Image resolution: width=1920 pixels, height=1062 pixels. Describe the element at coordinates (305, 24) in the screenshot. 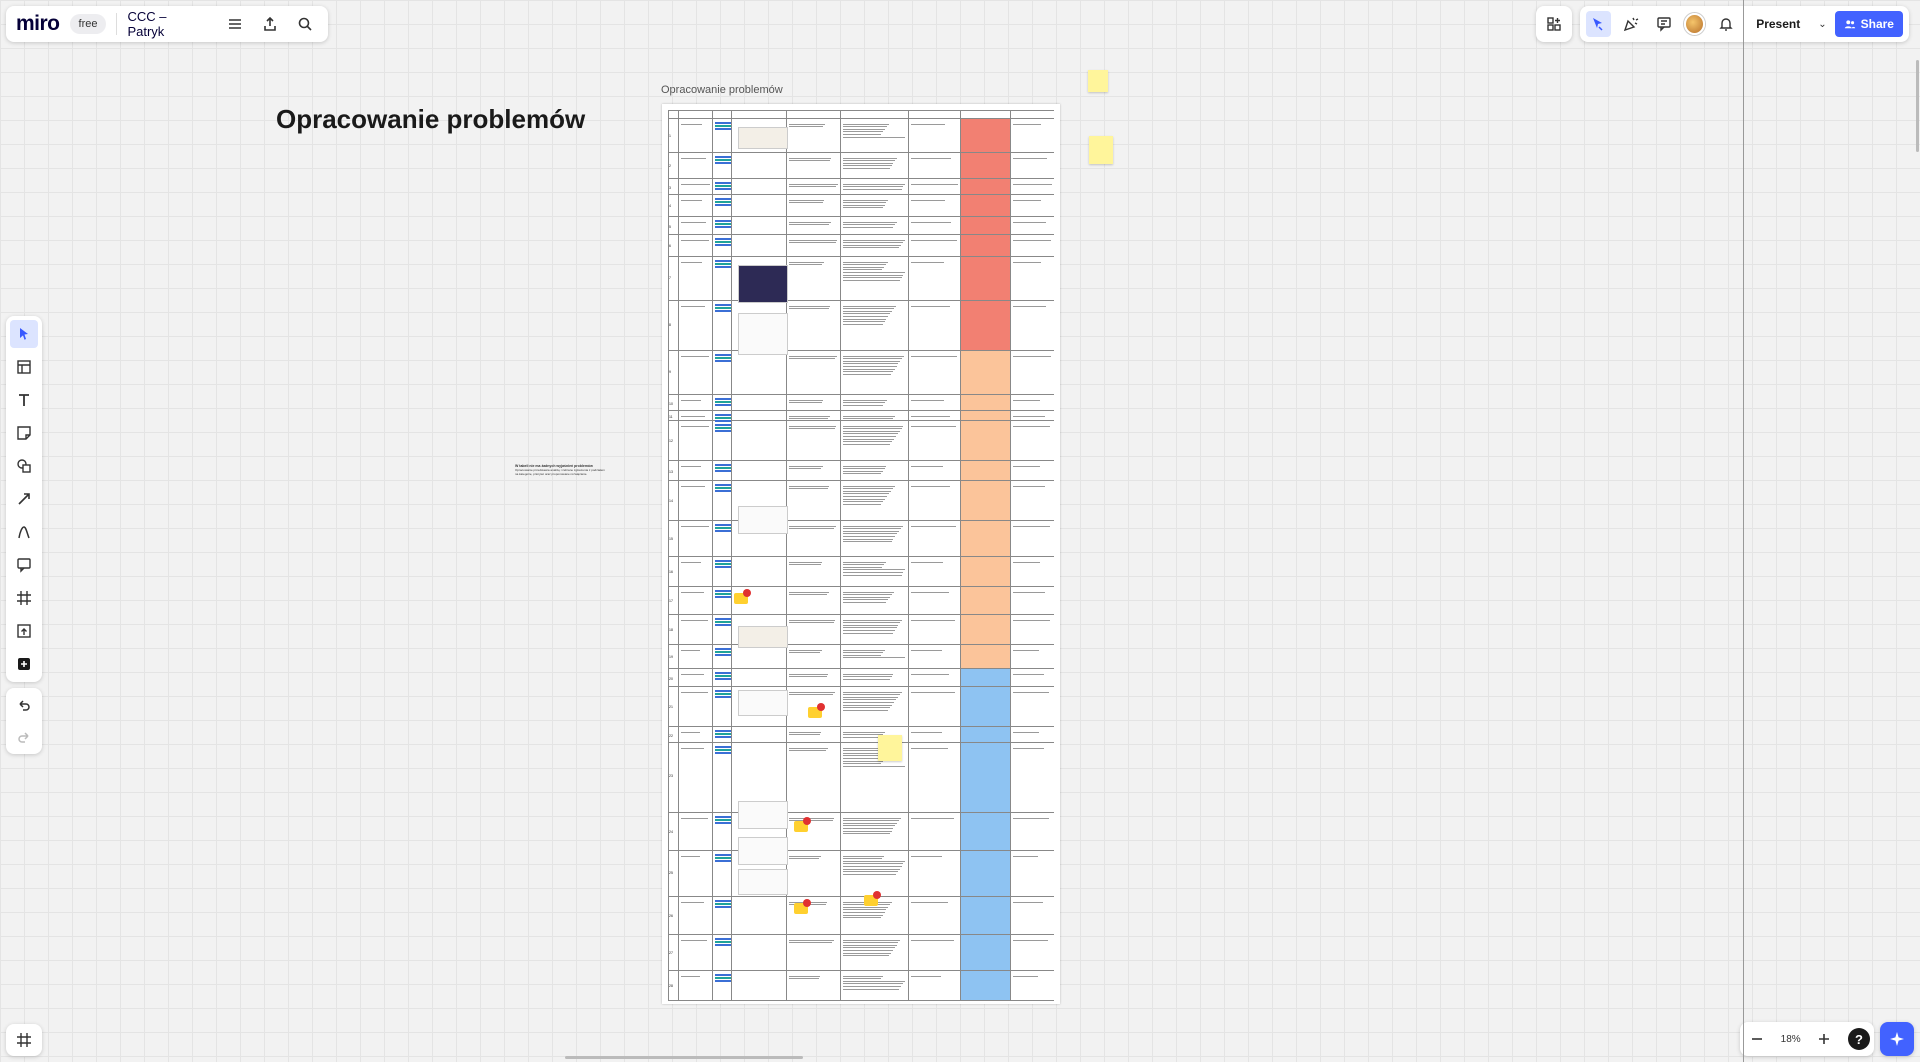

I see `search-icon` at that location.